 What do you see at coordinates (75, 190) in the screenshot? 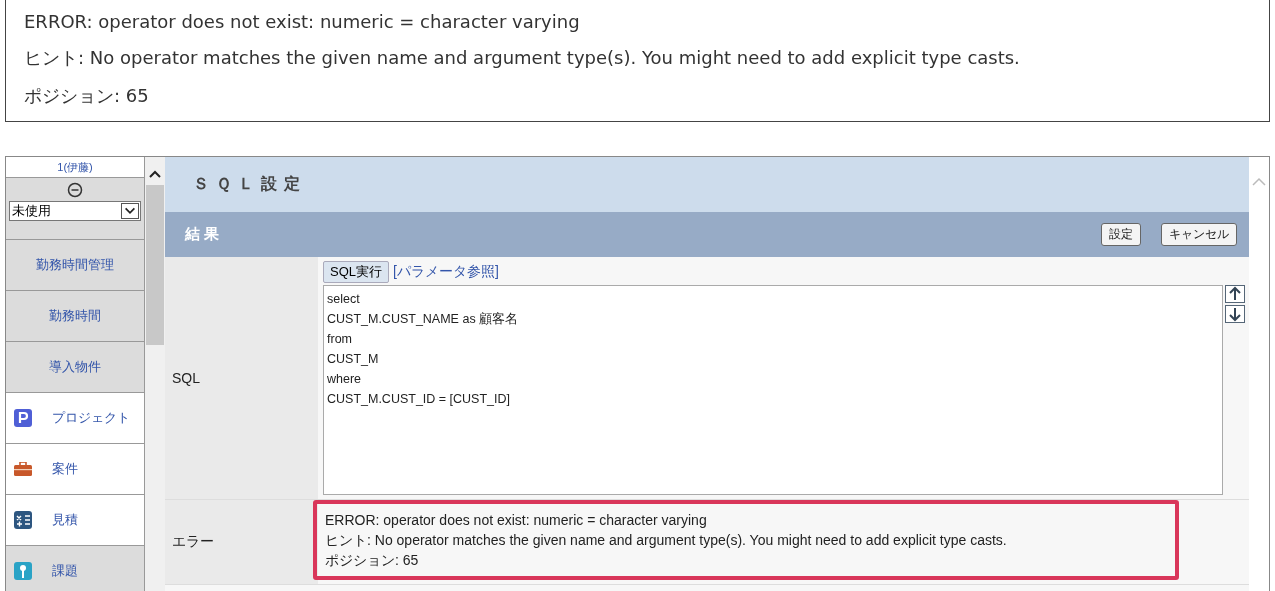
I see `collapse-icon` at bounding box center [75, 190].